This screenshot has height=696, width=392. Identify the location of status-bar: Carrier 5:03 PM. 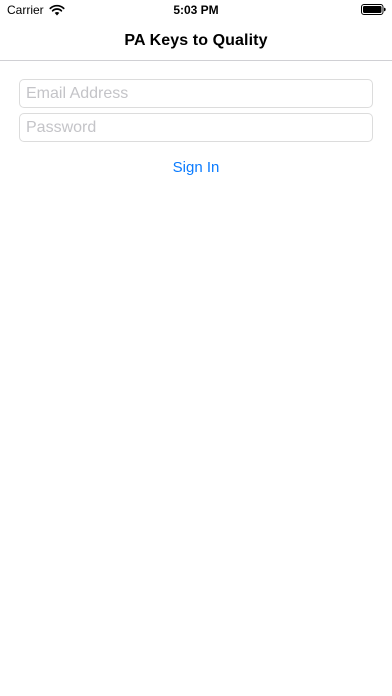
(196, 10).